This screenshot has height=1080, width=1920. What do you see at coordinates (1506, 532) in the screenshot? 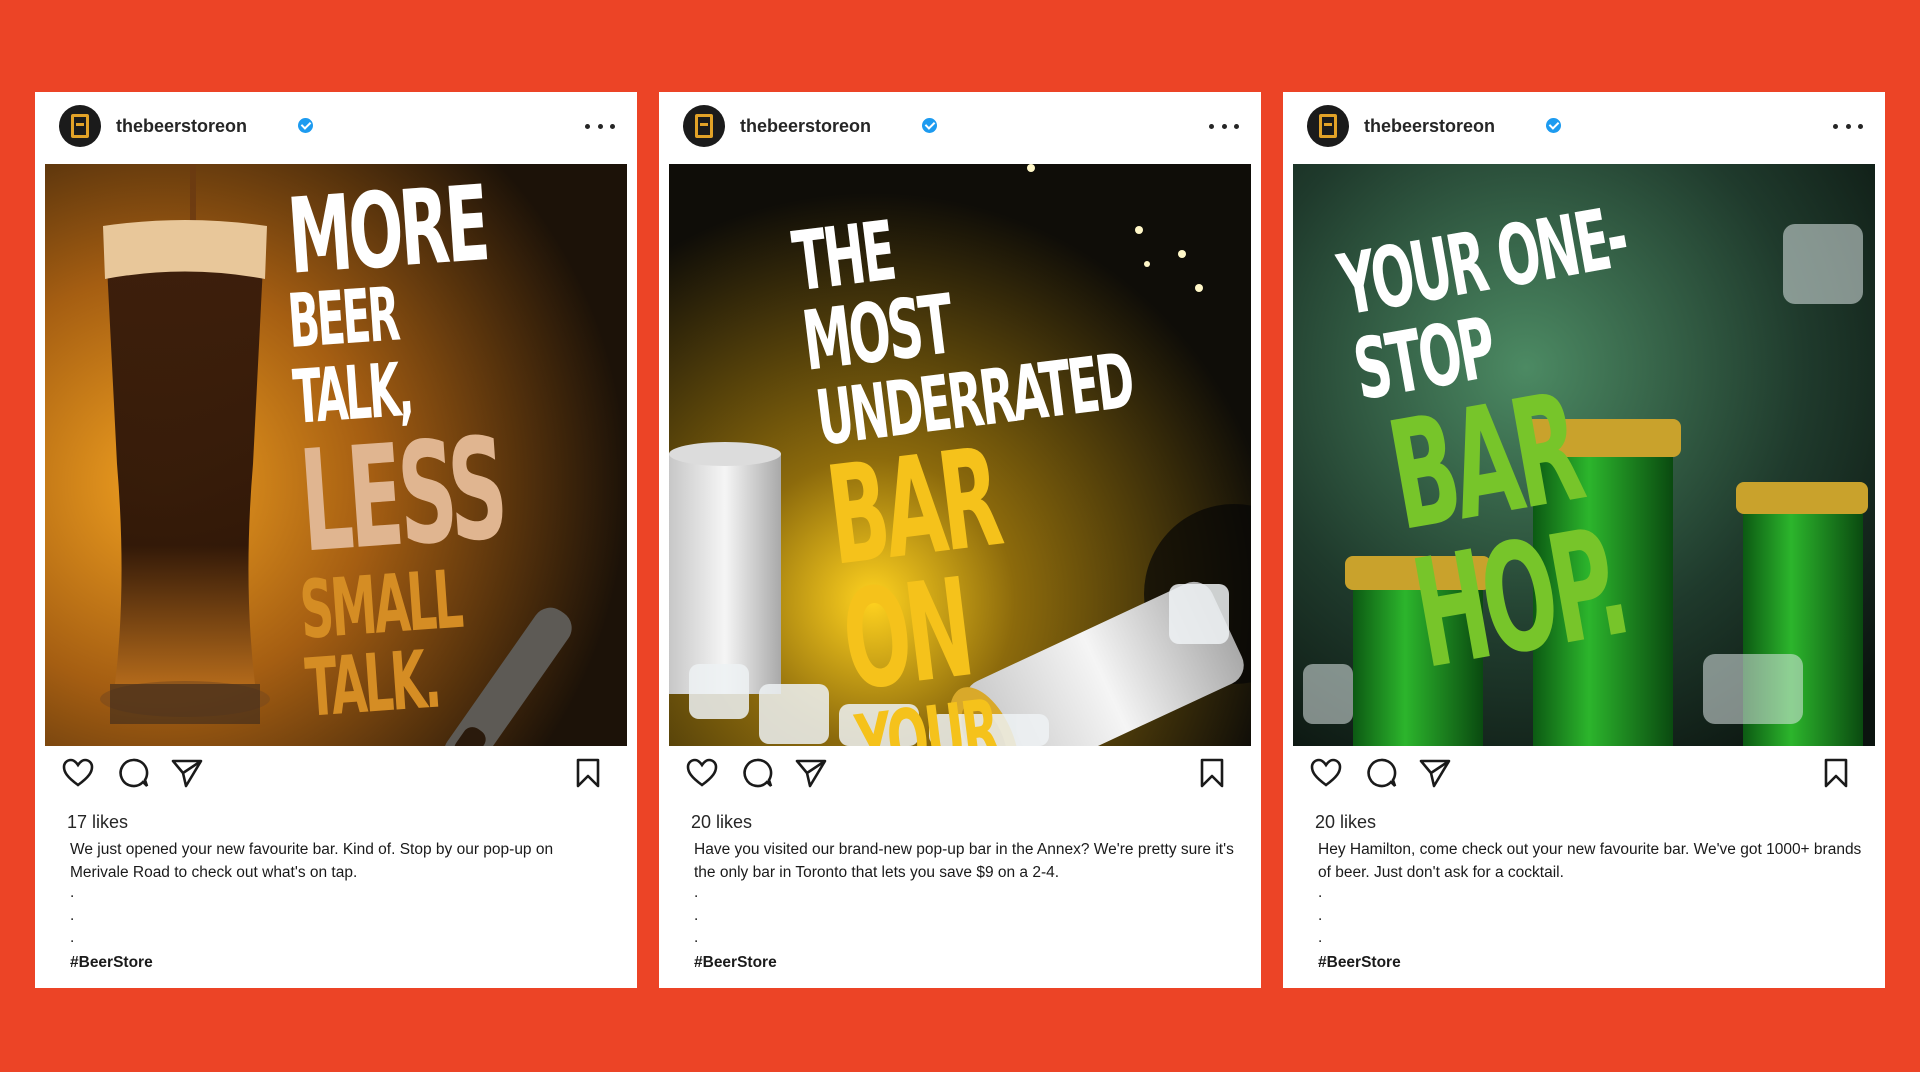
I see `headline-line-2: BAR HOP.` at bounding box center [1506, 532].